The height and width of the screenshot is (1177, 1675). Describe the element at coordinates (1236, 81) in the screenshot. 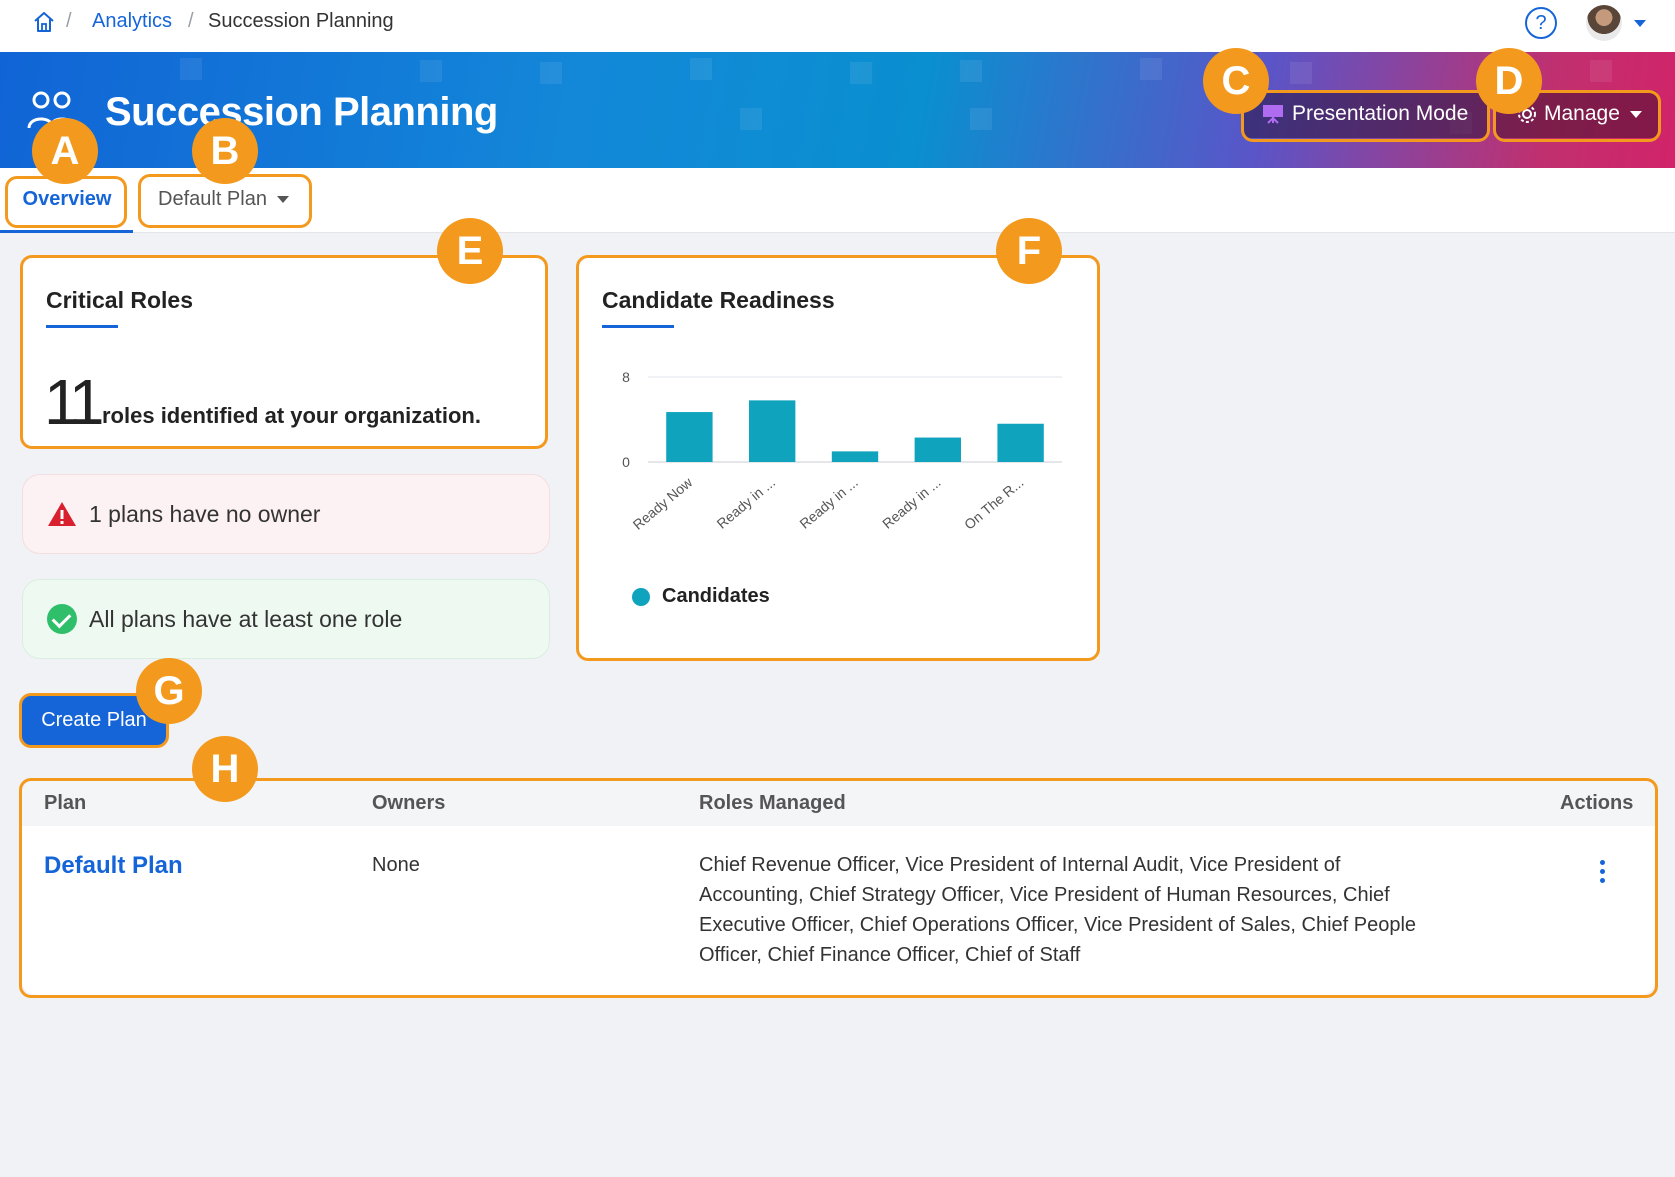

I see `annotation-marker-c: C` at that location.